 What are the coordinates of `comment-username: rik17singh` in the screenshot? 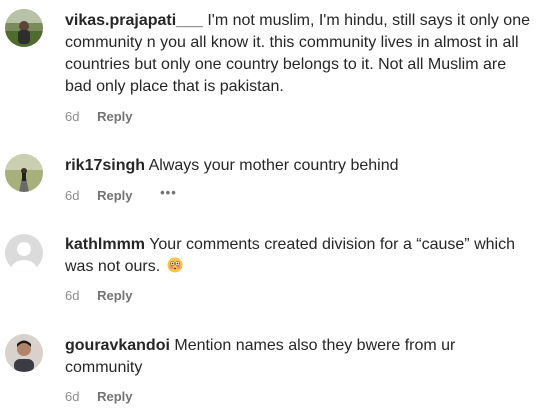 It's located at (105, 165).